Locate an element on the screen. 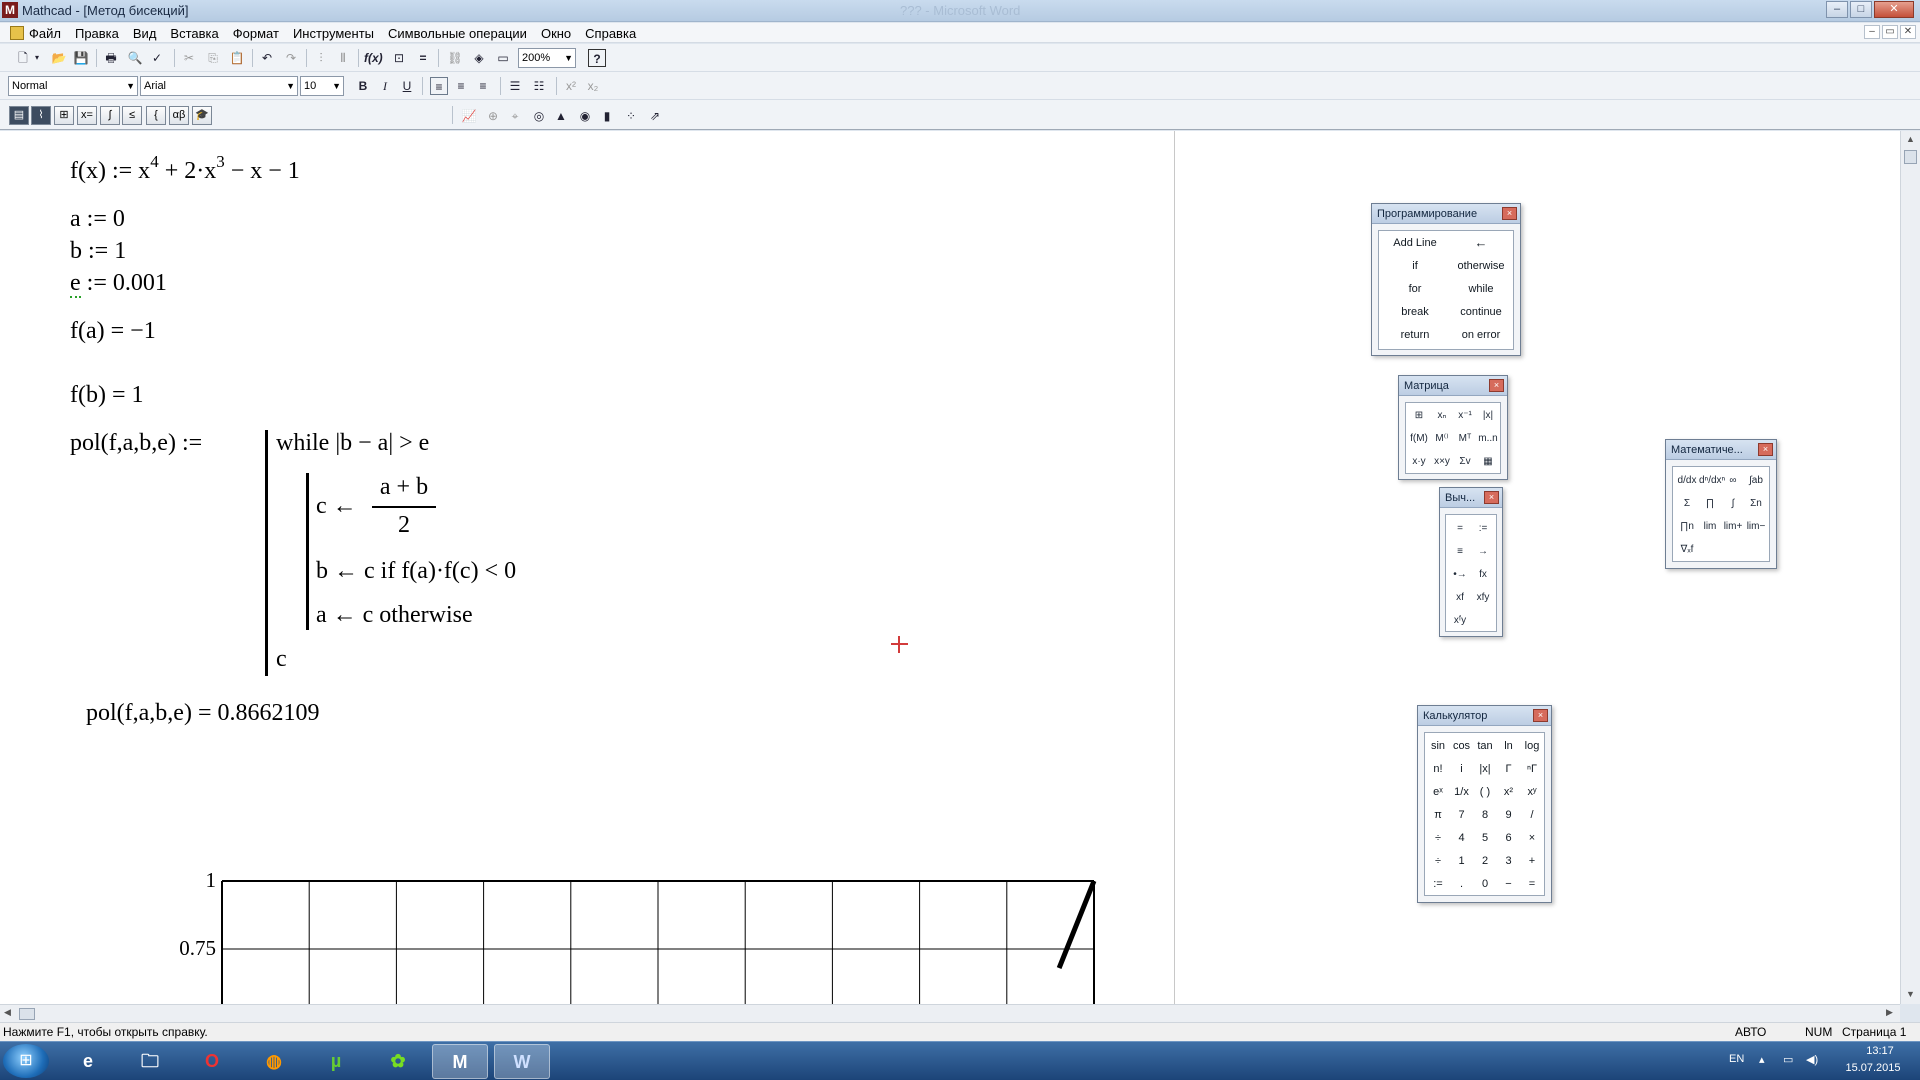 The width and height of the screenshot is (1920, 1080). calc-key-2-3: x² is located at coordinates (1509, 792).